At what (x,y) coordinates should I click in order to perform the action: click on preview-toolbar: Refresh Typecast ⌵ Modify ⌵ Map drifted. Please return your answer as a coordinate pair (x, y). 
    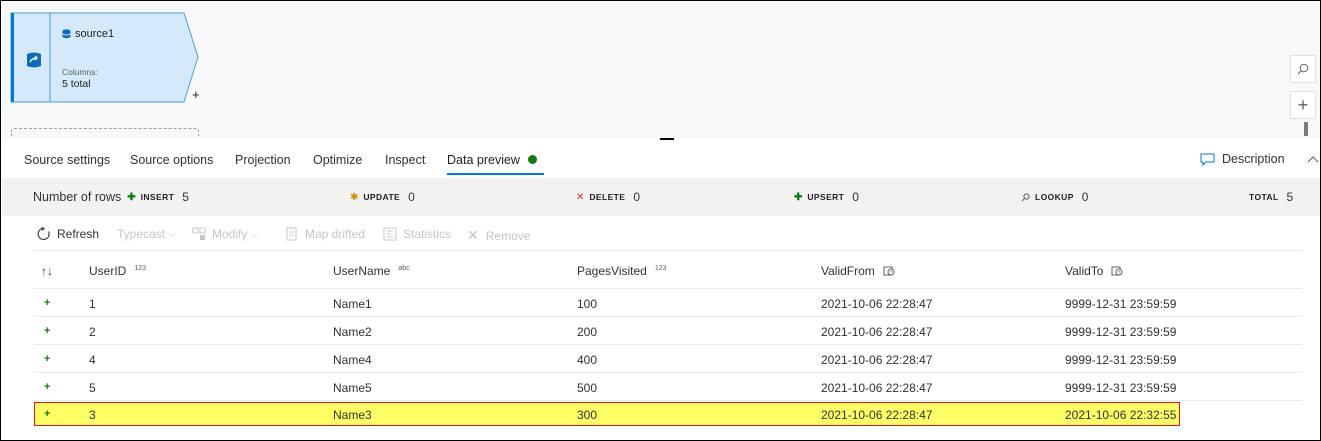
    Looking at the image, I should click on (668, 234).